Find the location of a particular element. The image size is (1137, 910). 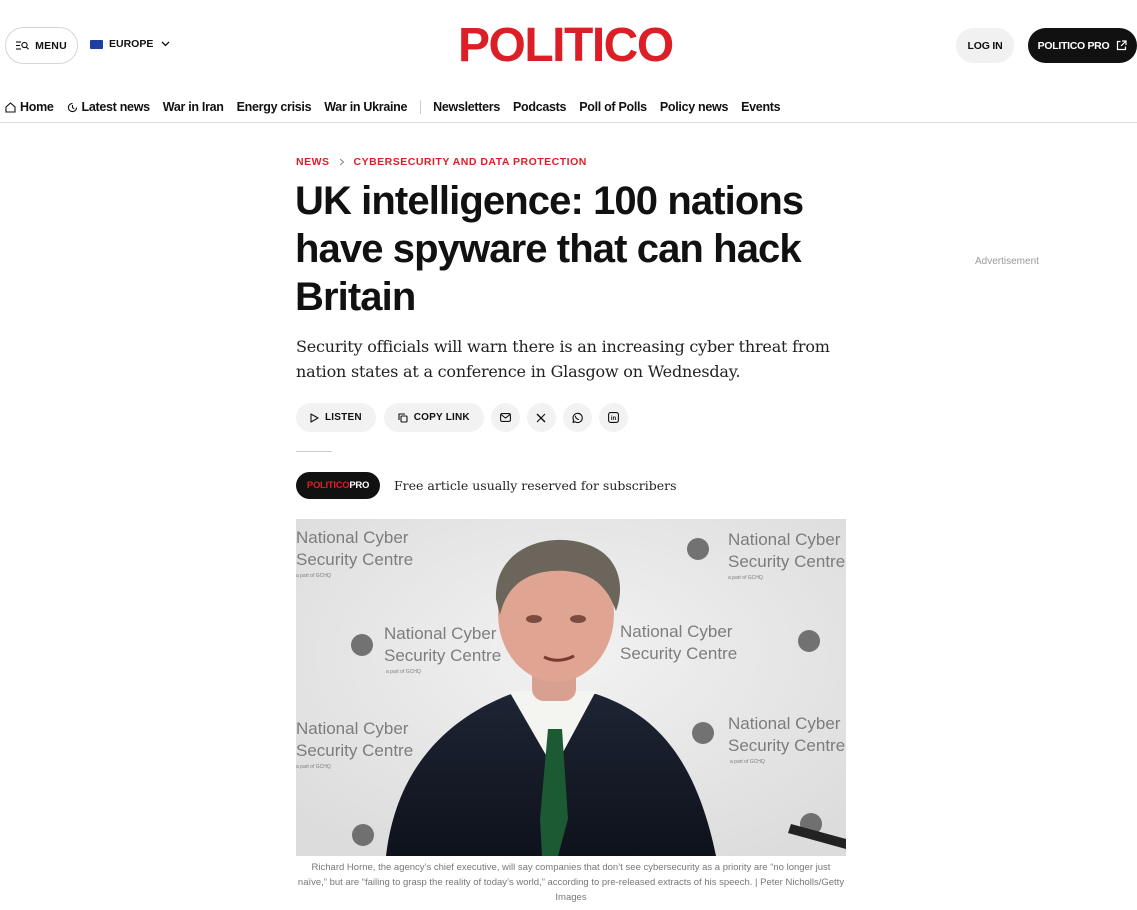

nav-label: Latest news is located at coordinates (116, 107).